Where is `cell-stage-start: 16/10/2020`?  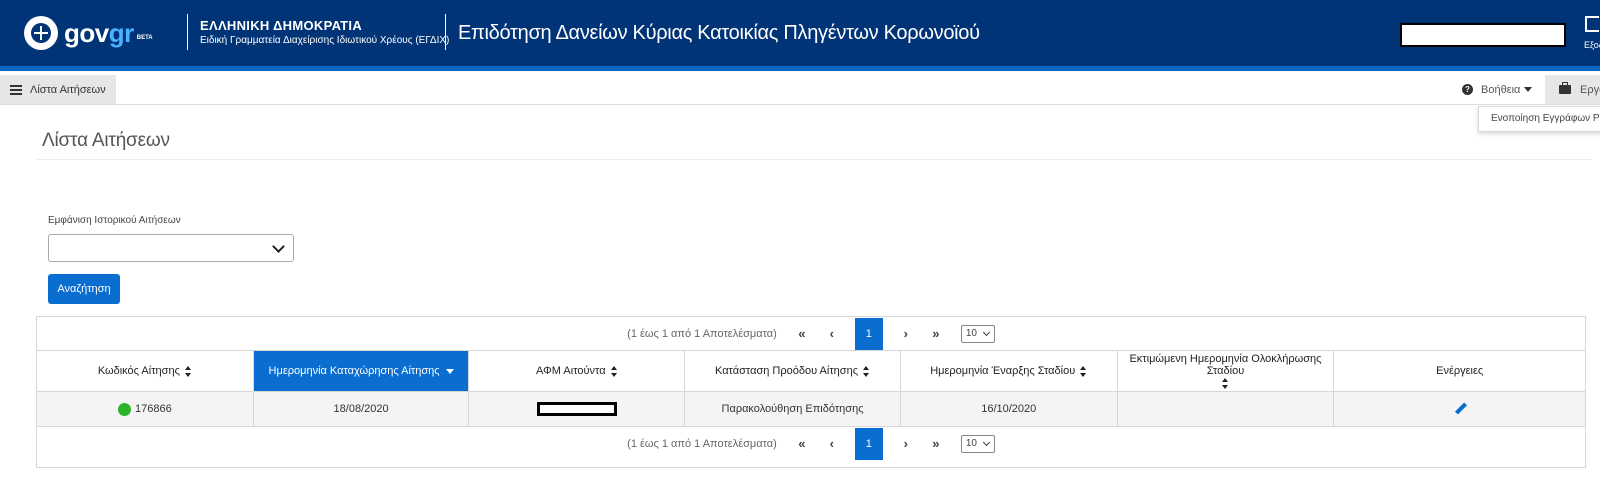
cell-stage-start: 16/10/2020 is located at coordinates (1009, 409).